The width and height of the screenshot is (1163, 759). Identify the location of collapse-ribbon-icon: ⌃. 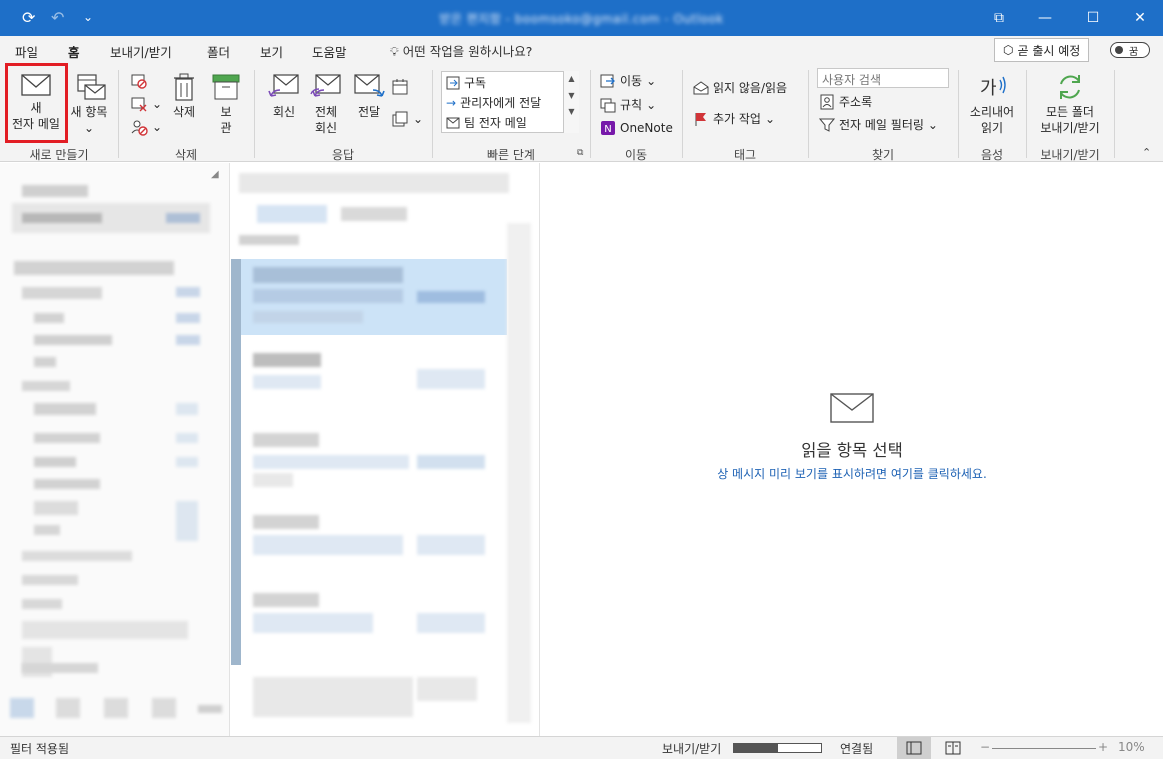
(1146, 152).